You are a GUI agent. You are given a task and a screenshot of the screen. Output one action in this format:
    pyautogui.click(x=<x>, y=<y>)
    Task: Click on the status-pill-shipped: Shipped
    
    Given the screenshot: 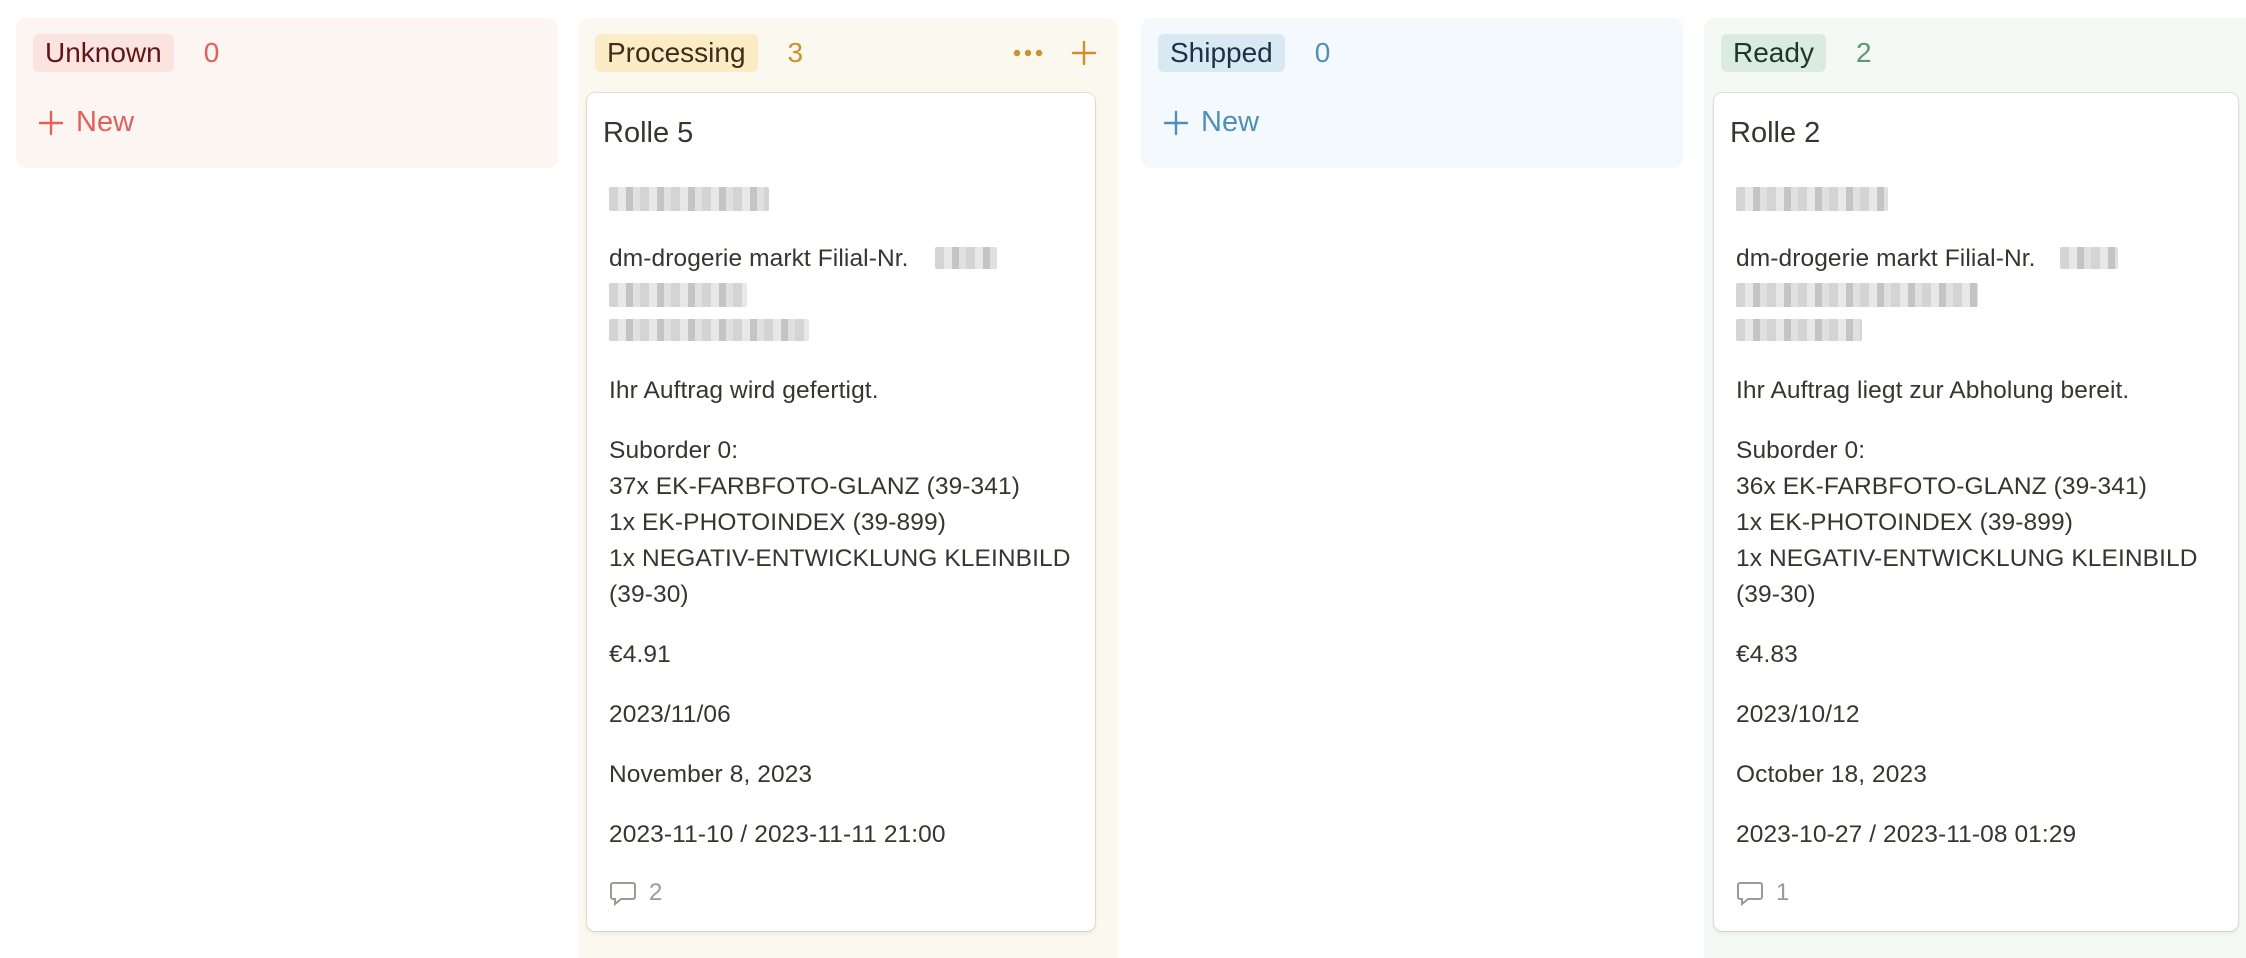 What is the action you would take?
    pyautogui.click(x=1221, y=53)
    